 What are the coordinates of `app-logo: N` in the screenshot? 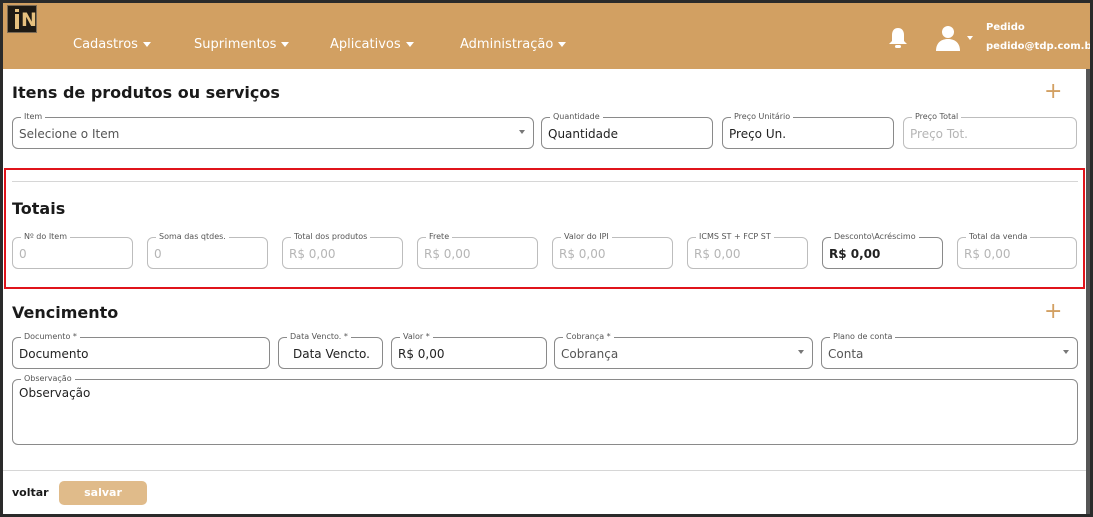 It's located at (22, 19).